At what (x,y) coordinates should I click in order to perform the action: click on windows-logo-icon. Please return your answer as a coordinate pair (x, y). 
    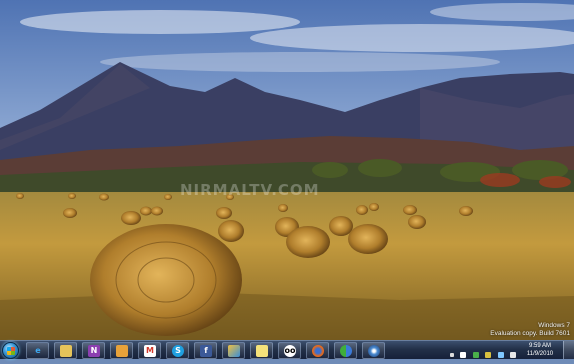
    Looking at the image, I should click on (11, 351).